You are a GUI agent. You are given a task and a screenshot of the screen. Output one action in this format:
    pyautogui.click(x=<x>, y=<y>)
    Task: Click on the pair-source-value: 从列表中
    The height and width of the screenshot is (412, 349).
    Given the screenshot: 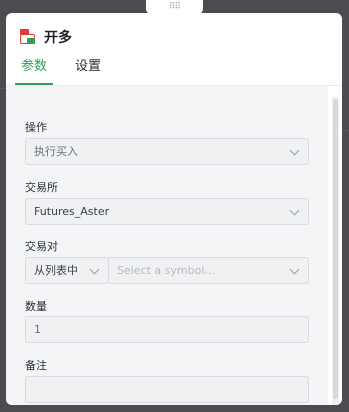 What is the action you would take?
    pyautogui.click(x=56, y=270)
    